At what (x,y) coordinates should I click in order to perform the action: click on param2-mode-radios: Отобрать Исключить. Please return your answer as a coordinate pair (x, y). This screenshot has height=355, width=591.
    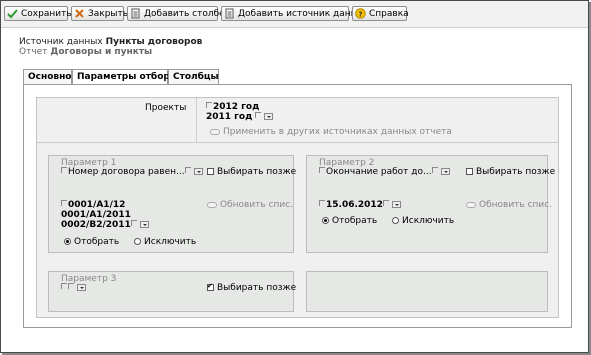
    Looking at the image, I should click on (388, 221).